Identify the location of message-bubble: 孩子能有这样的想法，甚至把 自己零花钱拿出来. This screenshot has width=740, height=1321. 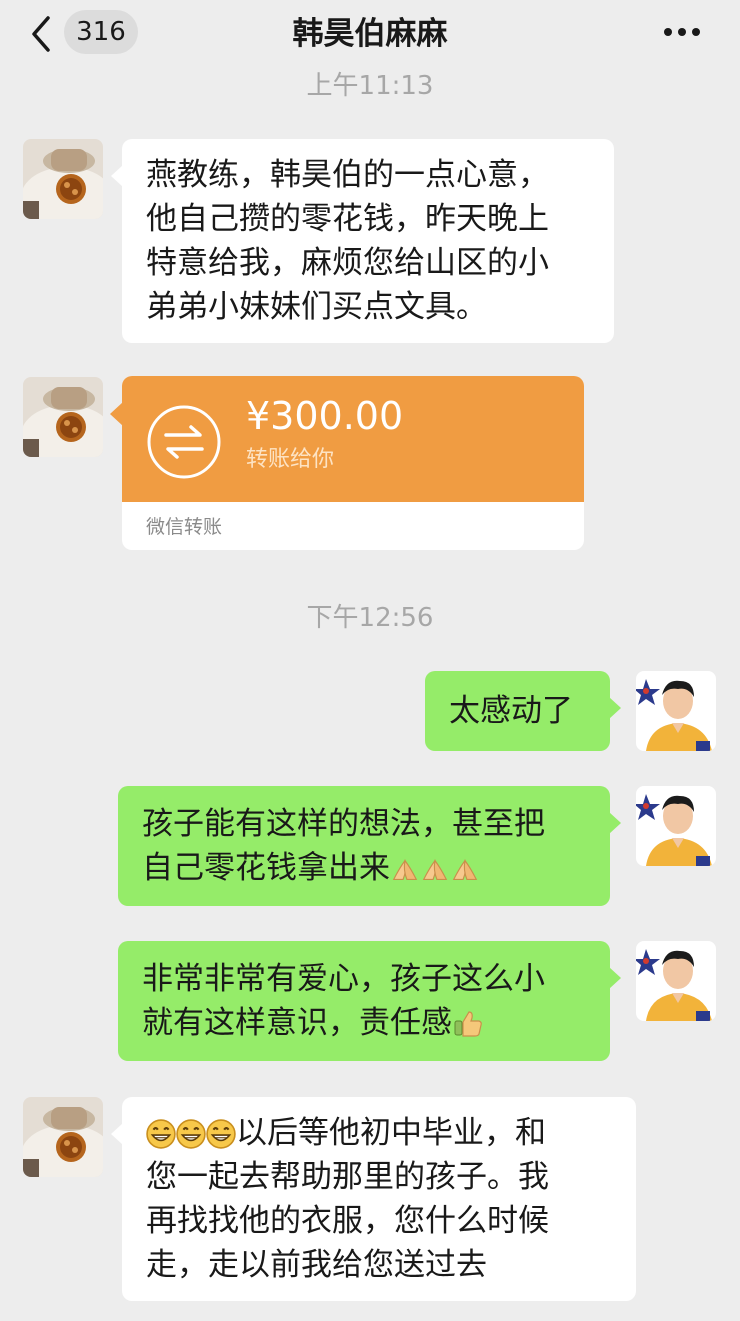
(369, 846).